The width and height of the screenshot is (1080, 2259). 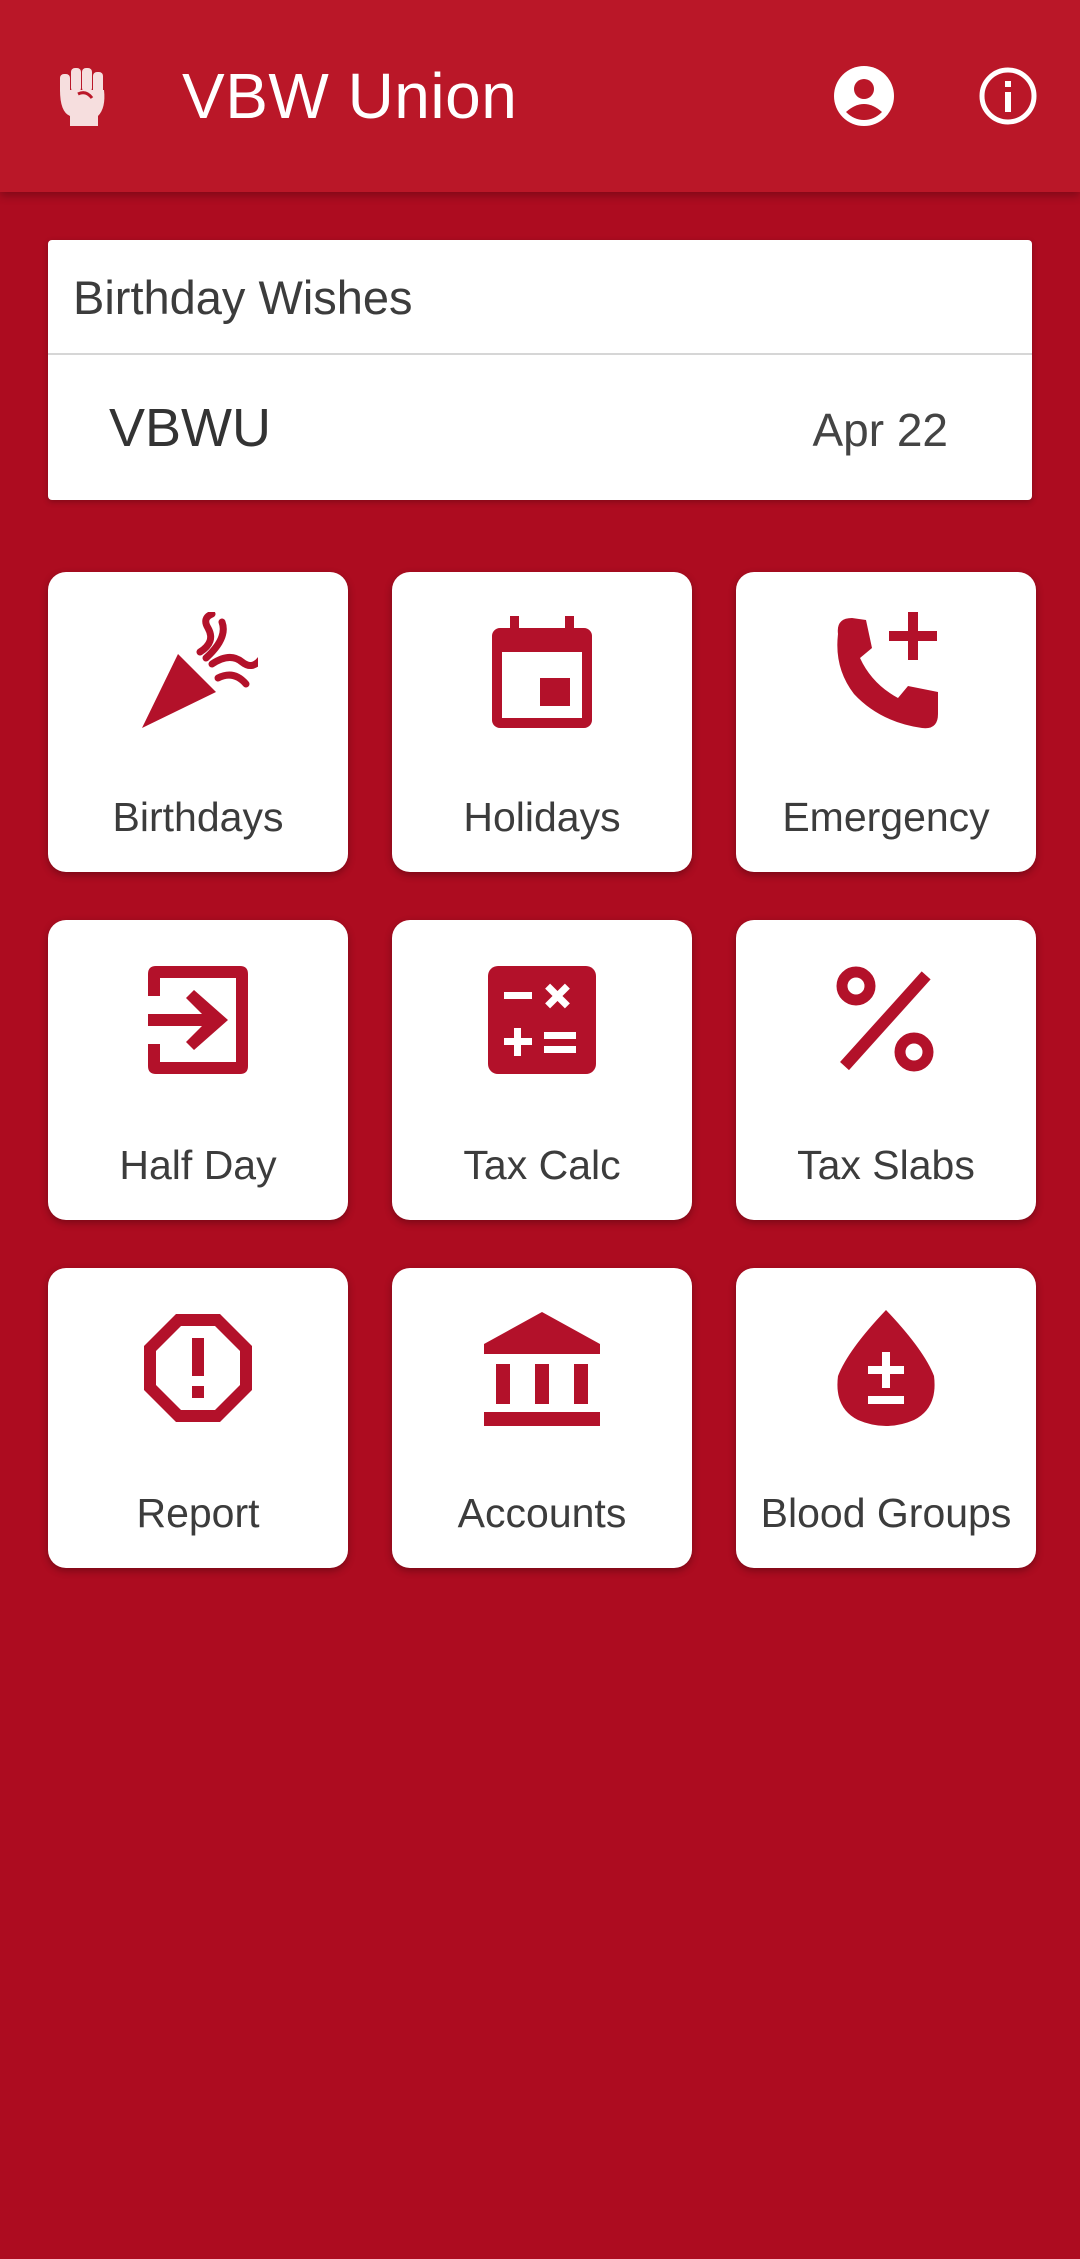 I want to click on tile-label: Tax Slabs, so click(x=886, y=1165).